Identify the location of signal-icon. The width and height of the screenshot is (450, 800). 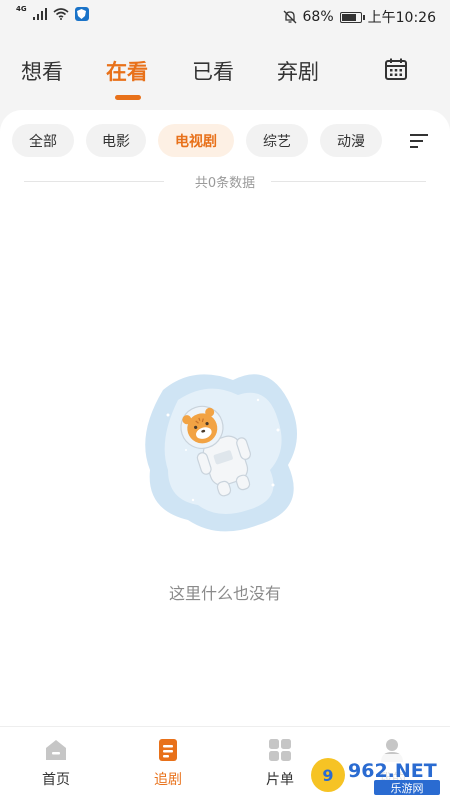
(39, 14).